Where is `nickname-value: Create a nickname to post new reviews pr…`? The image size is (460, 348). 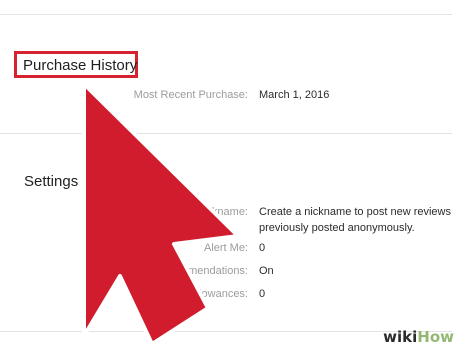
nickname-value: Create a nickname to post new reviews pr… is located at coordinates (355, 220).